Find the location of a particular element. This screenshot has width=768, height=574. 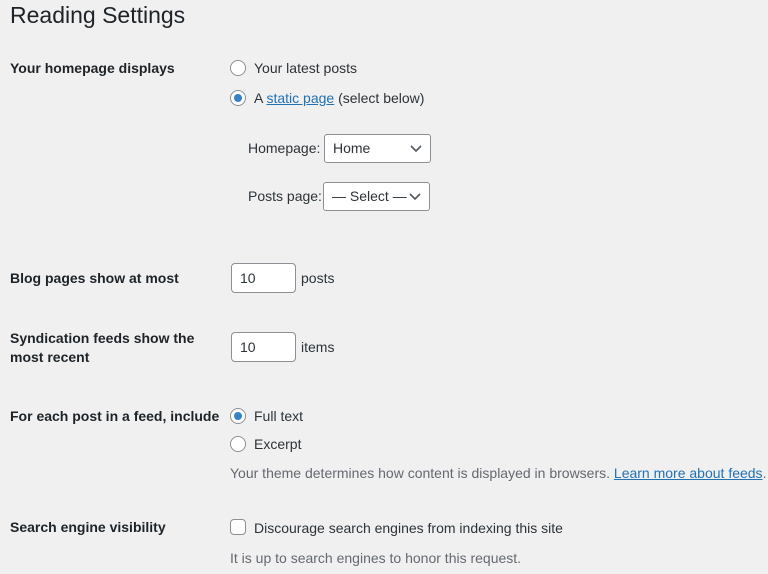

syndication-label-line1: Syndication feeds show the is located at coordinates (102, 338).